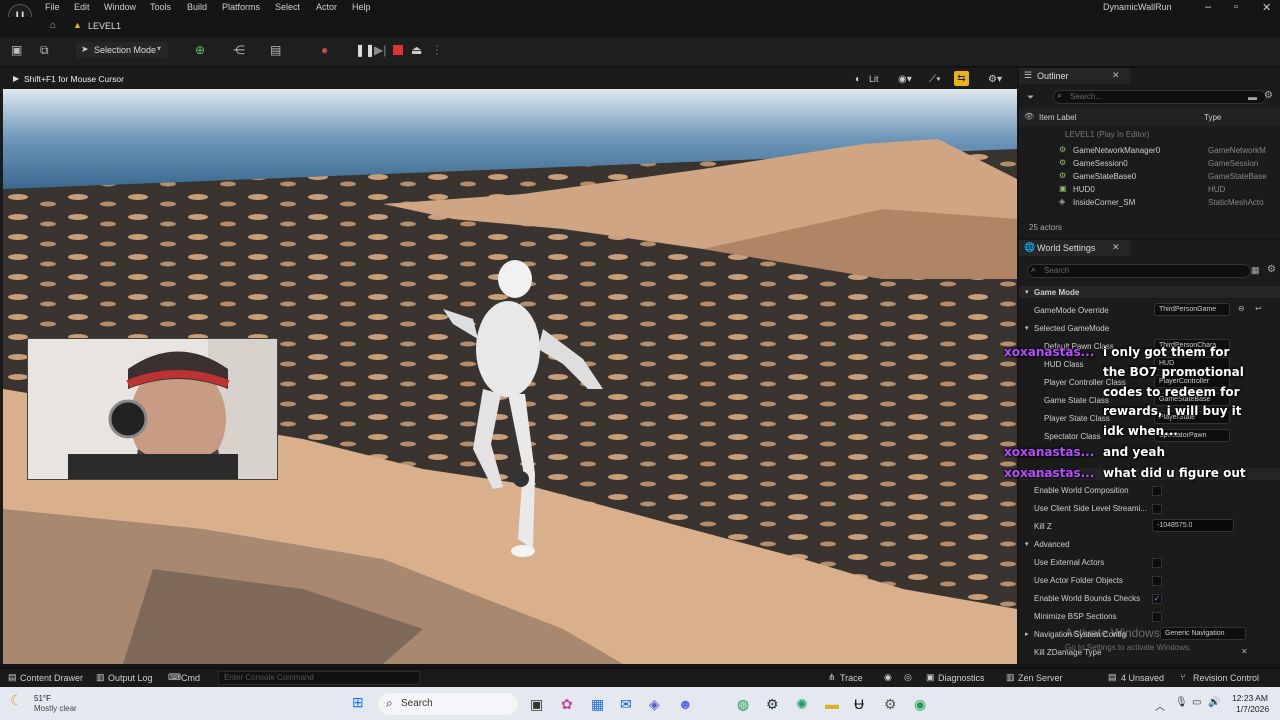  Describe the element at coordinates (1193, 525) in the screenshot. I see `kill-z-input: -1048575.0` at that location.